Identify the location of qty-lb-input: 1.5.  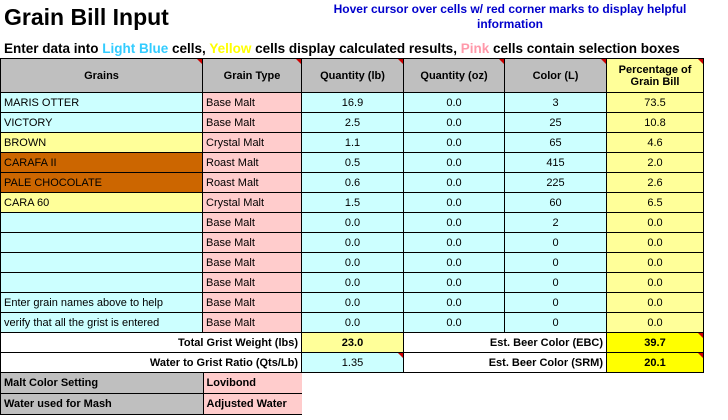
(352, 202).